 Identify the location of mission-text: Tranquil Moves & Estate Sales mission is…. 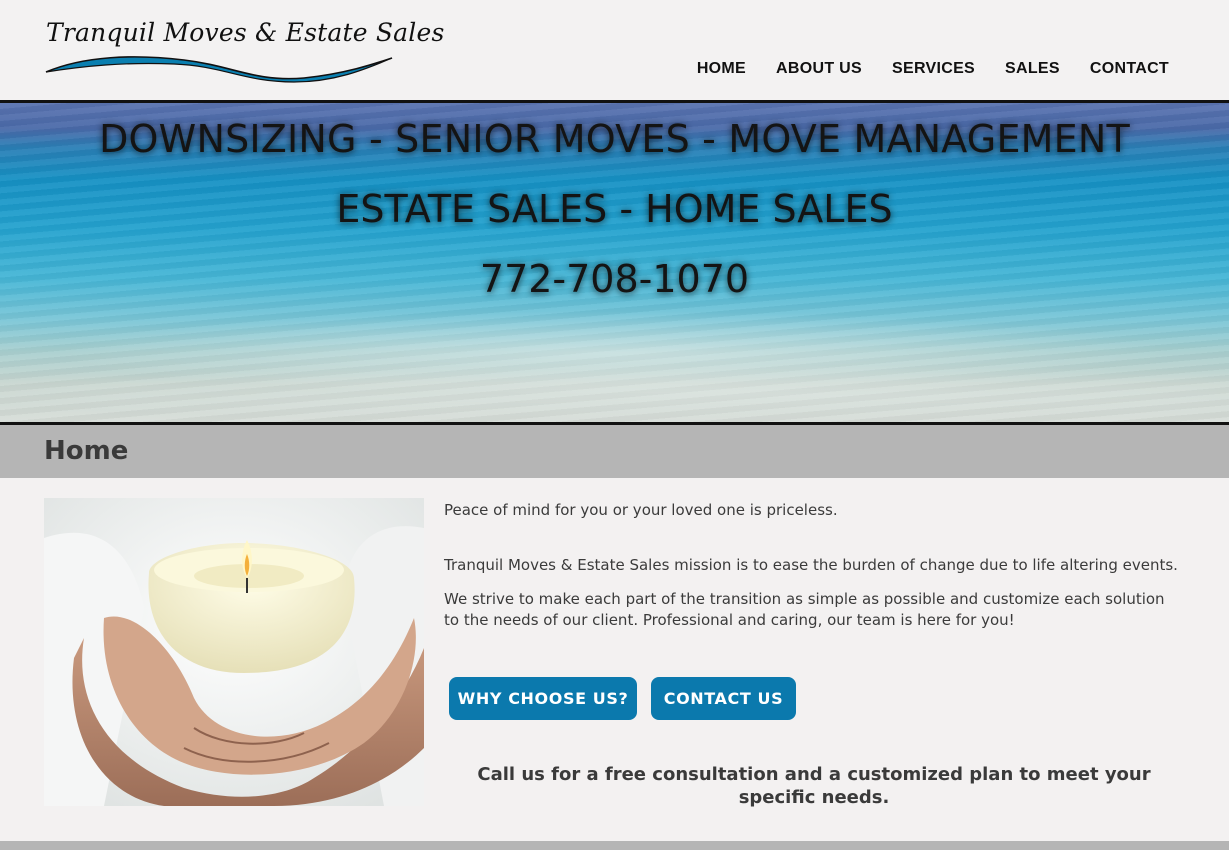
(811, 565).